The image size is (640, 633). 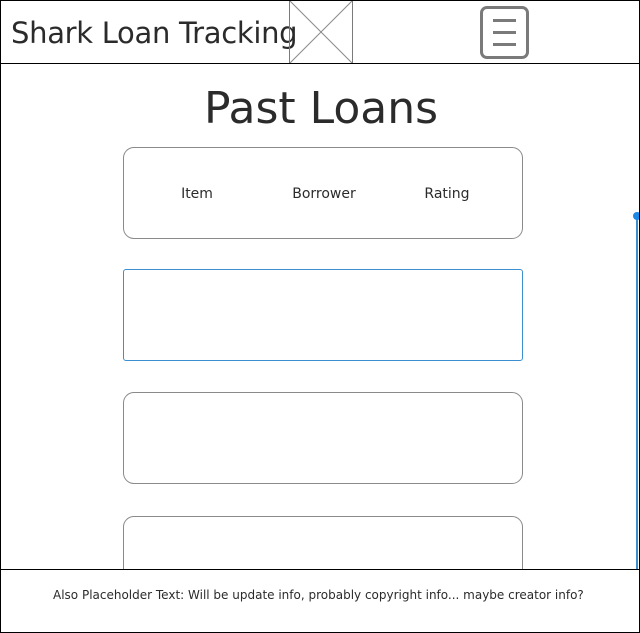 I want to click on hamburger-menu-button, so click(x=504, y=32).